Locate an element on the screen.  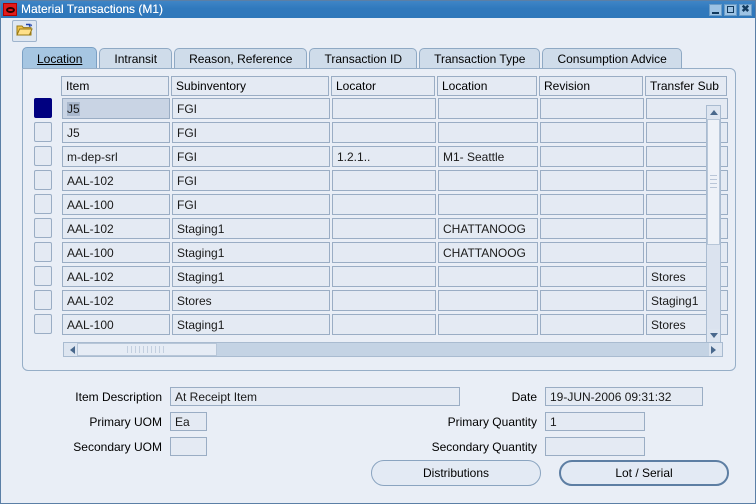
tab-transaction-type: Transaction Type is located at coordinates (480, 58).